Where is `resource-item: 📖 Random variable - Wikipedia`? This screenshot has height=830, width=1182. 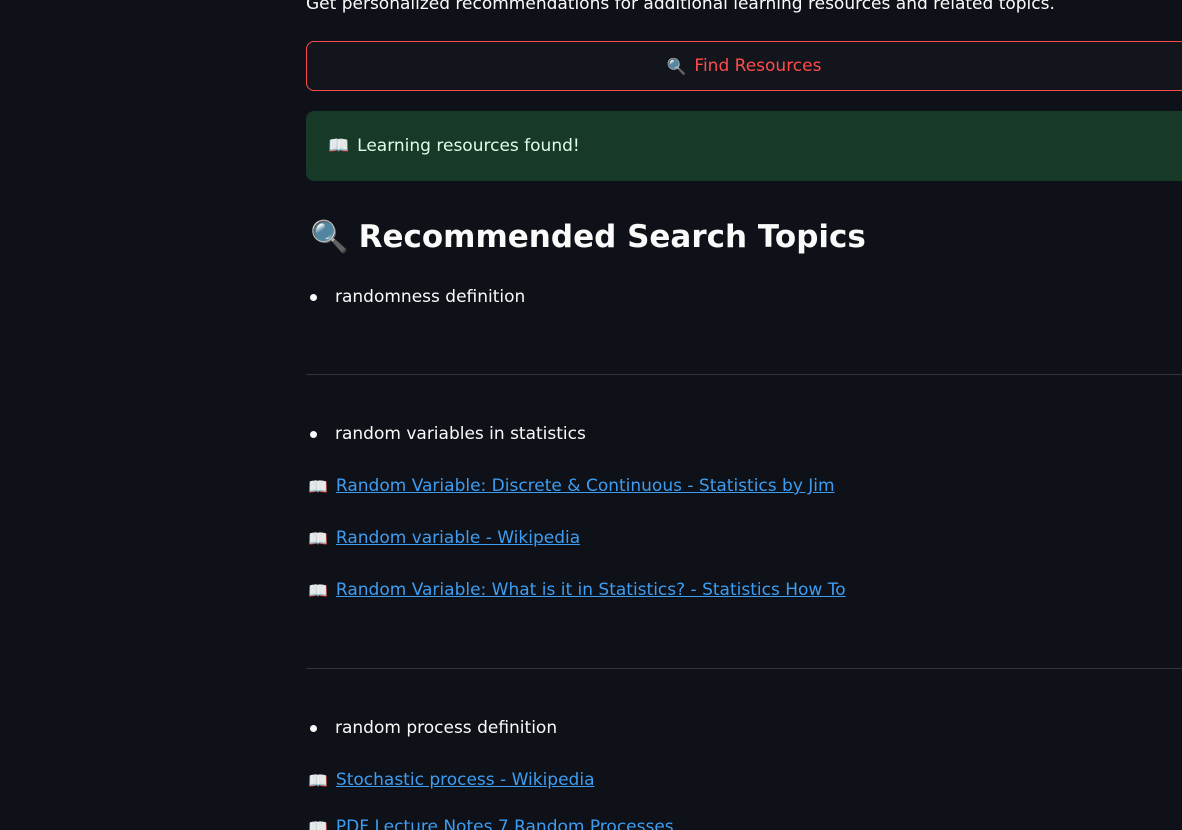 resource-item: 📖 Random variable - Wikipedia is located at coordinates (444, 538).